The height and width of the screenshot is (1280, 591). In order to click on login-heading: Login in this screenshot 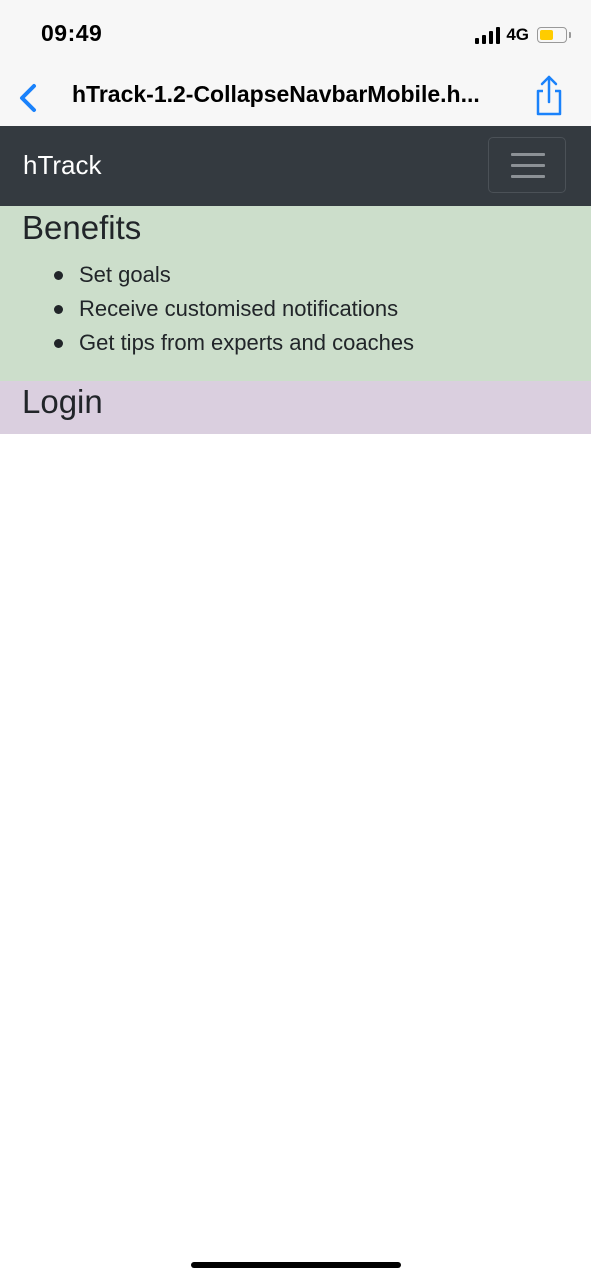, I will do `click(62, 401)`.